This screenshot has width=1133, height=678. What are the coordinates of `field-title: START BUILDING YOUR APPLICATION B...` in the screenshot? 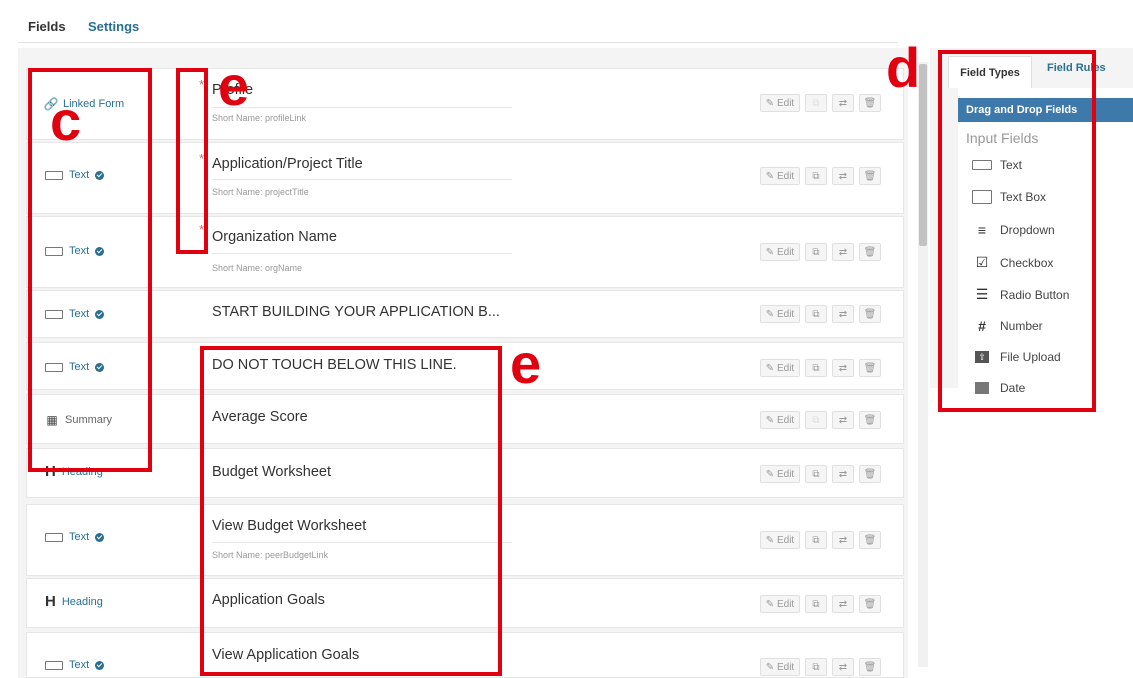 It's located at (356, 312).